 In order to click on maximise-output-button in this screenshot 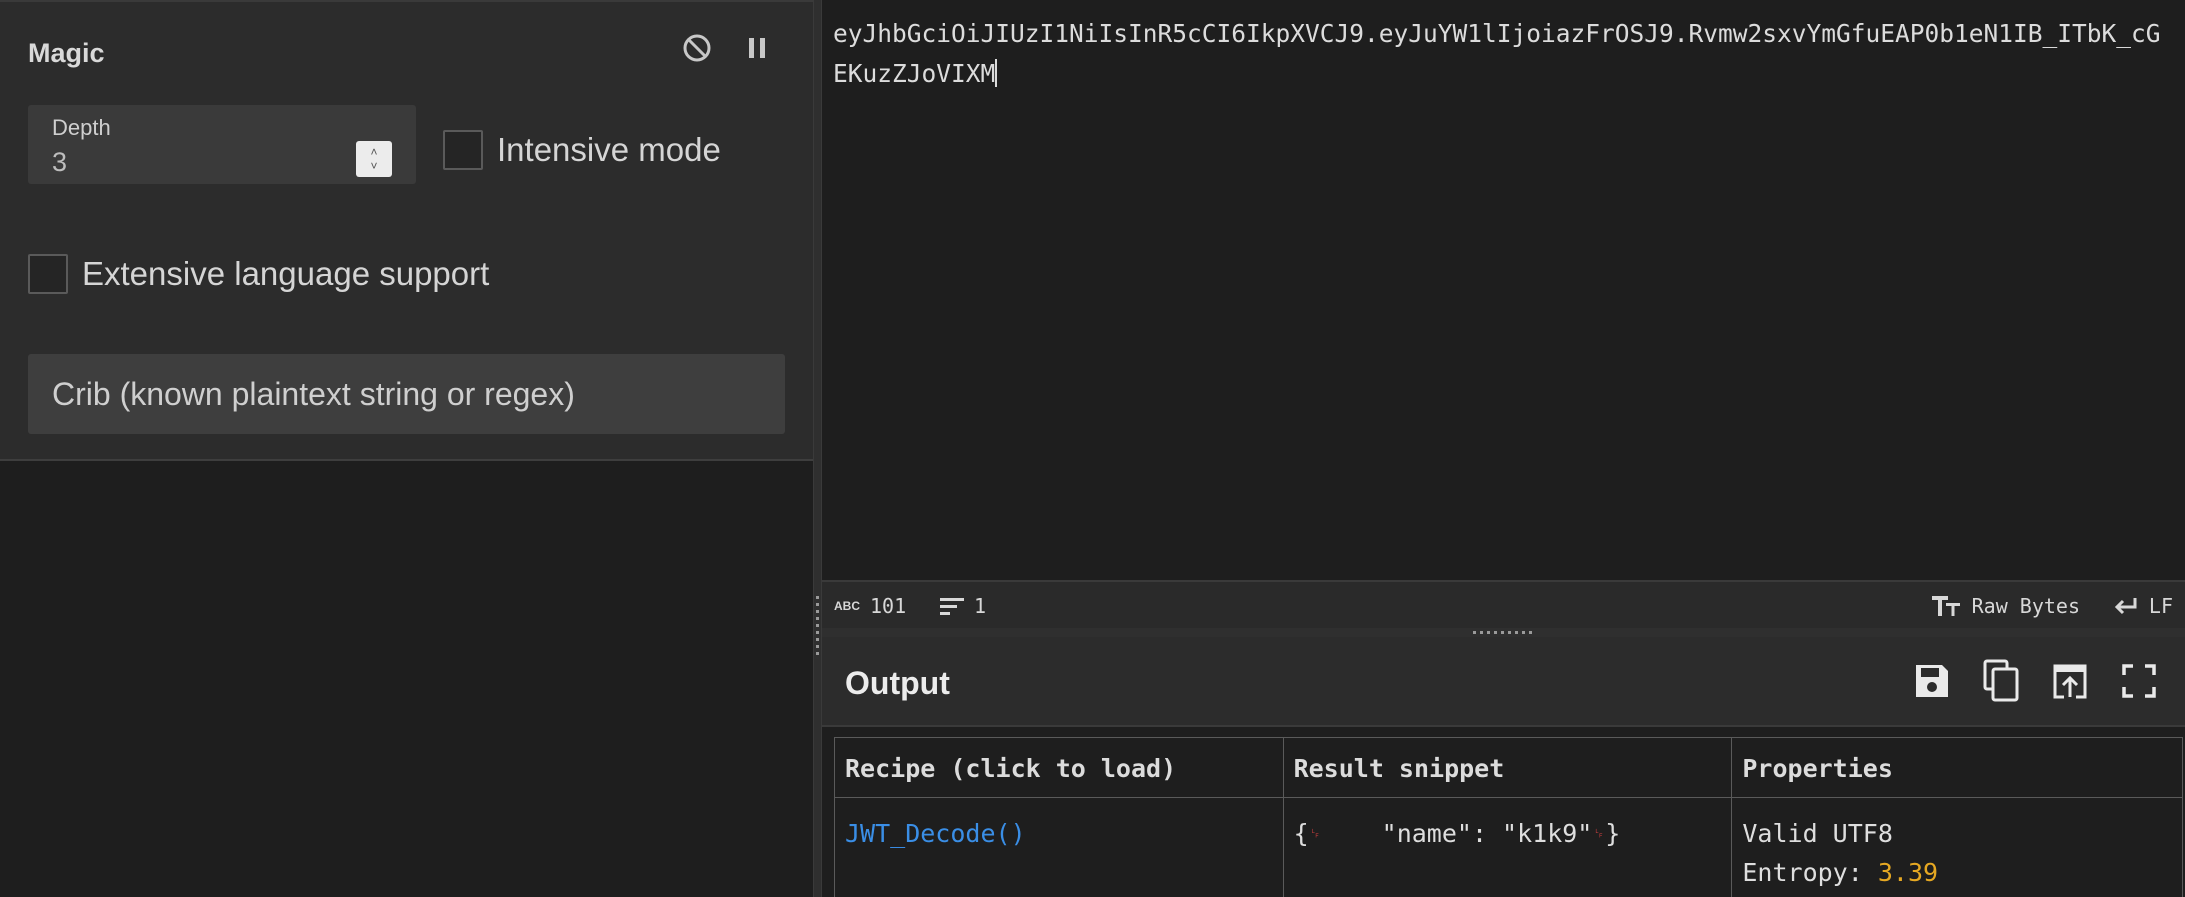, I will do `click(2139, 681)`.